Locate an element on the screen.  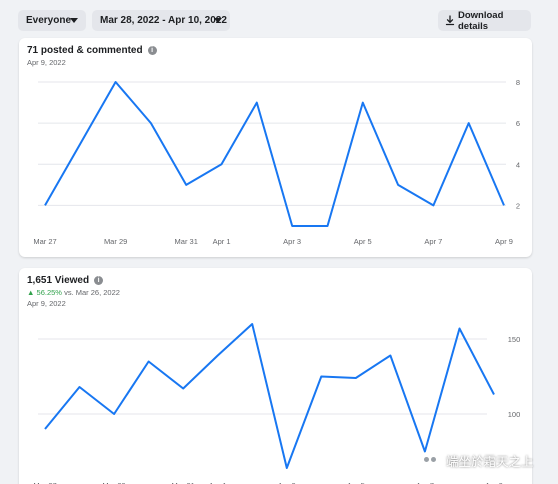
y-tick-label: 150 is located at coordinates (514, 339).